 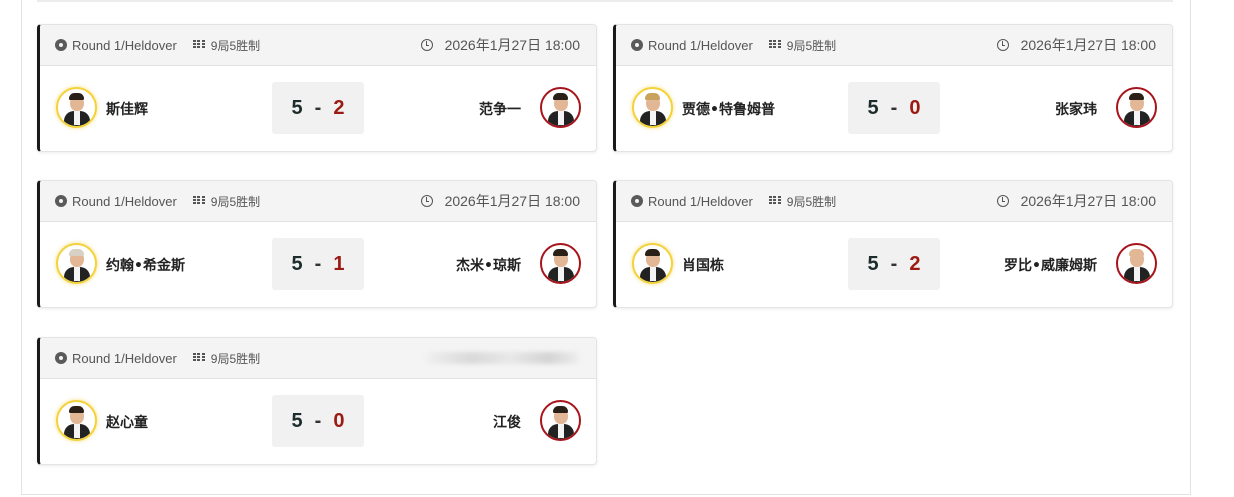 I want to click on player1-name: 贾德•特鲁姆普, so click(x=728, y=109).